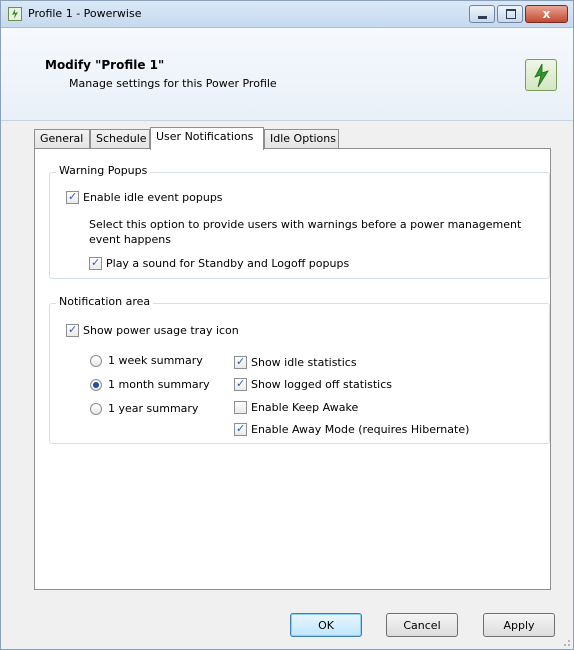  What do you see at coordinates (482, 14) in the screenshot?
I see `minimize-button` at bounding box center [482, 14].